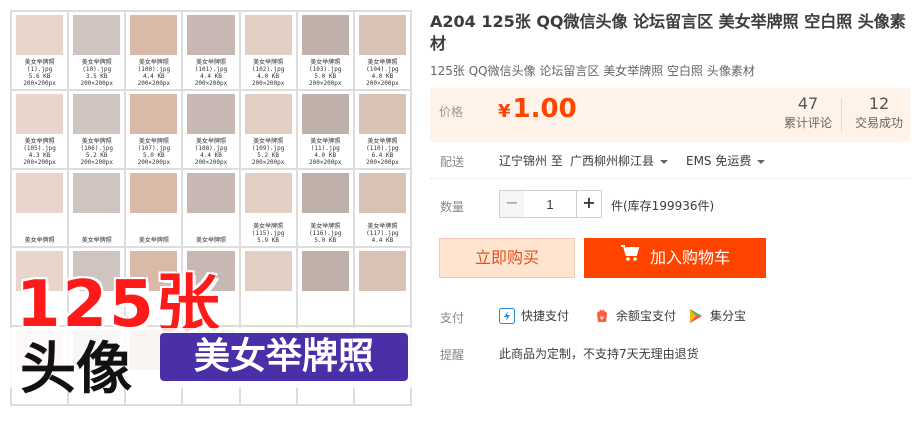  I want to click on quantity-decrease-button: −, so click(512, 204).